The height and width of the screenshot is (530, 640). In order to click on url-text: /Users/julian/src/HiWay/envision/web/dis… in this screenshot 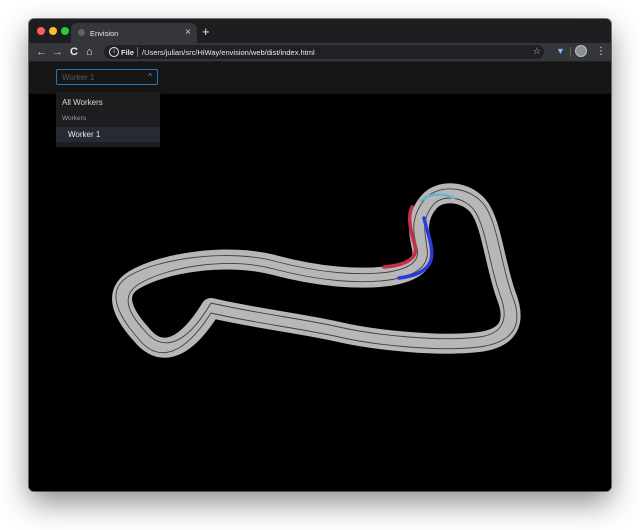, I will do `click(228, 52)`.